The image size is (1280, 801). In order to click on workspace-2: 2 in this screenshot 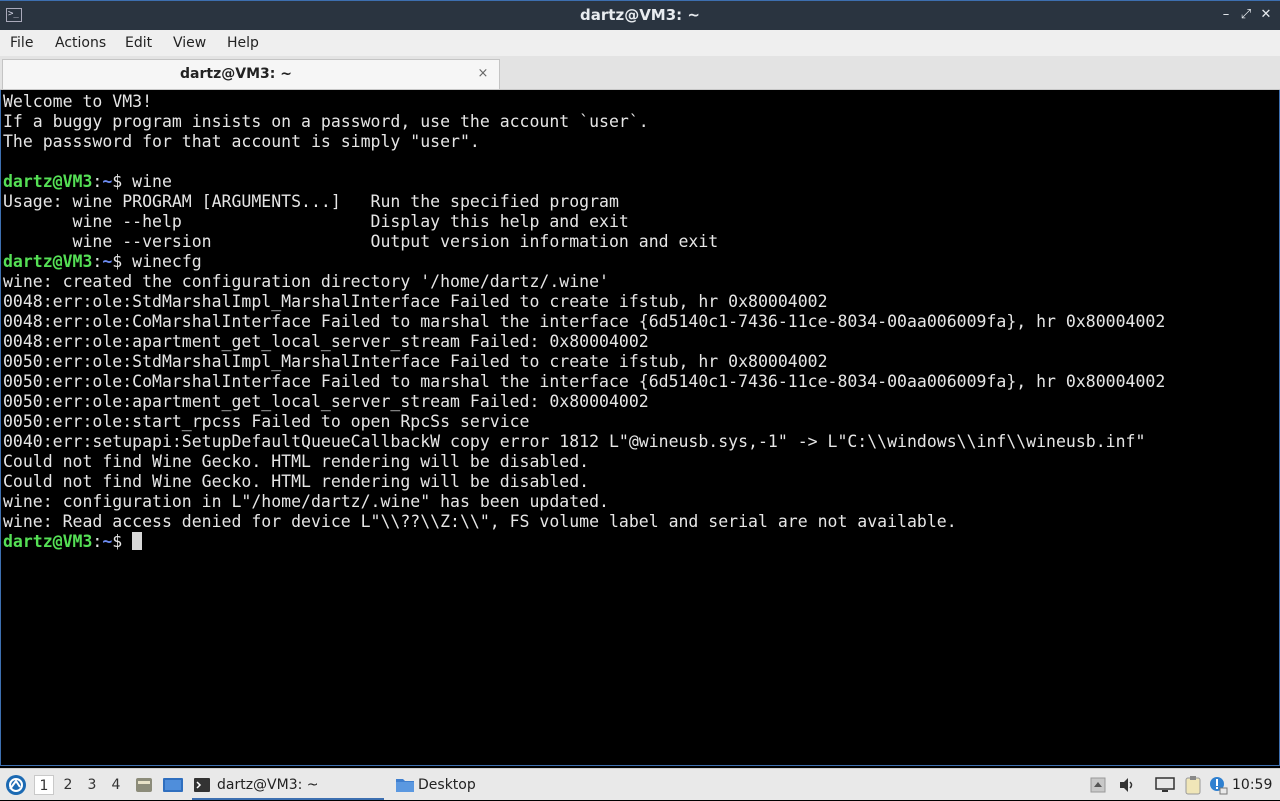, I will do `click(68, 785)`.